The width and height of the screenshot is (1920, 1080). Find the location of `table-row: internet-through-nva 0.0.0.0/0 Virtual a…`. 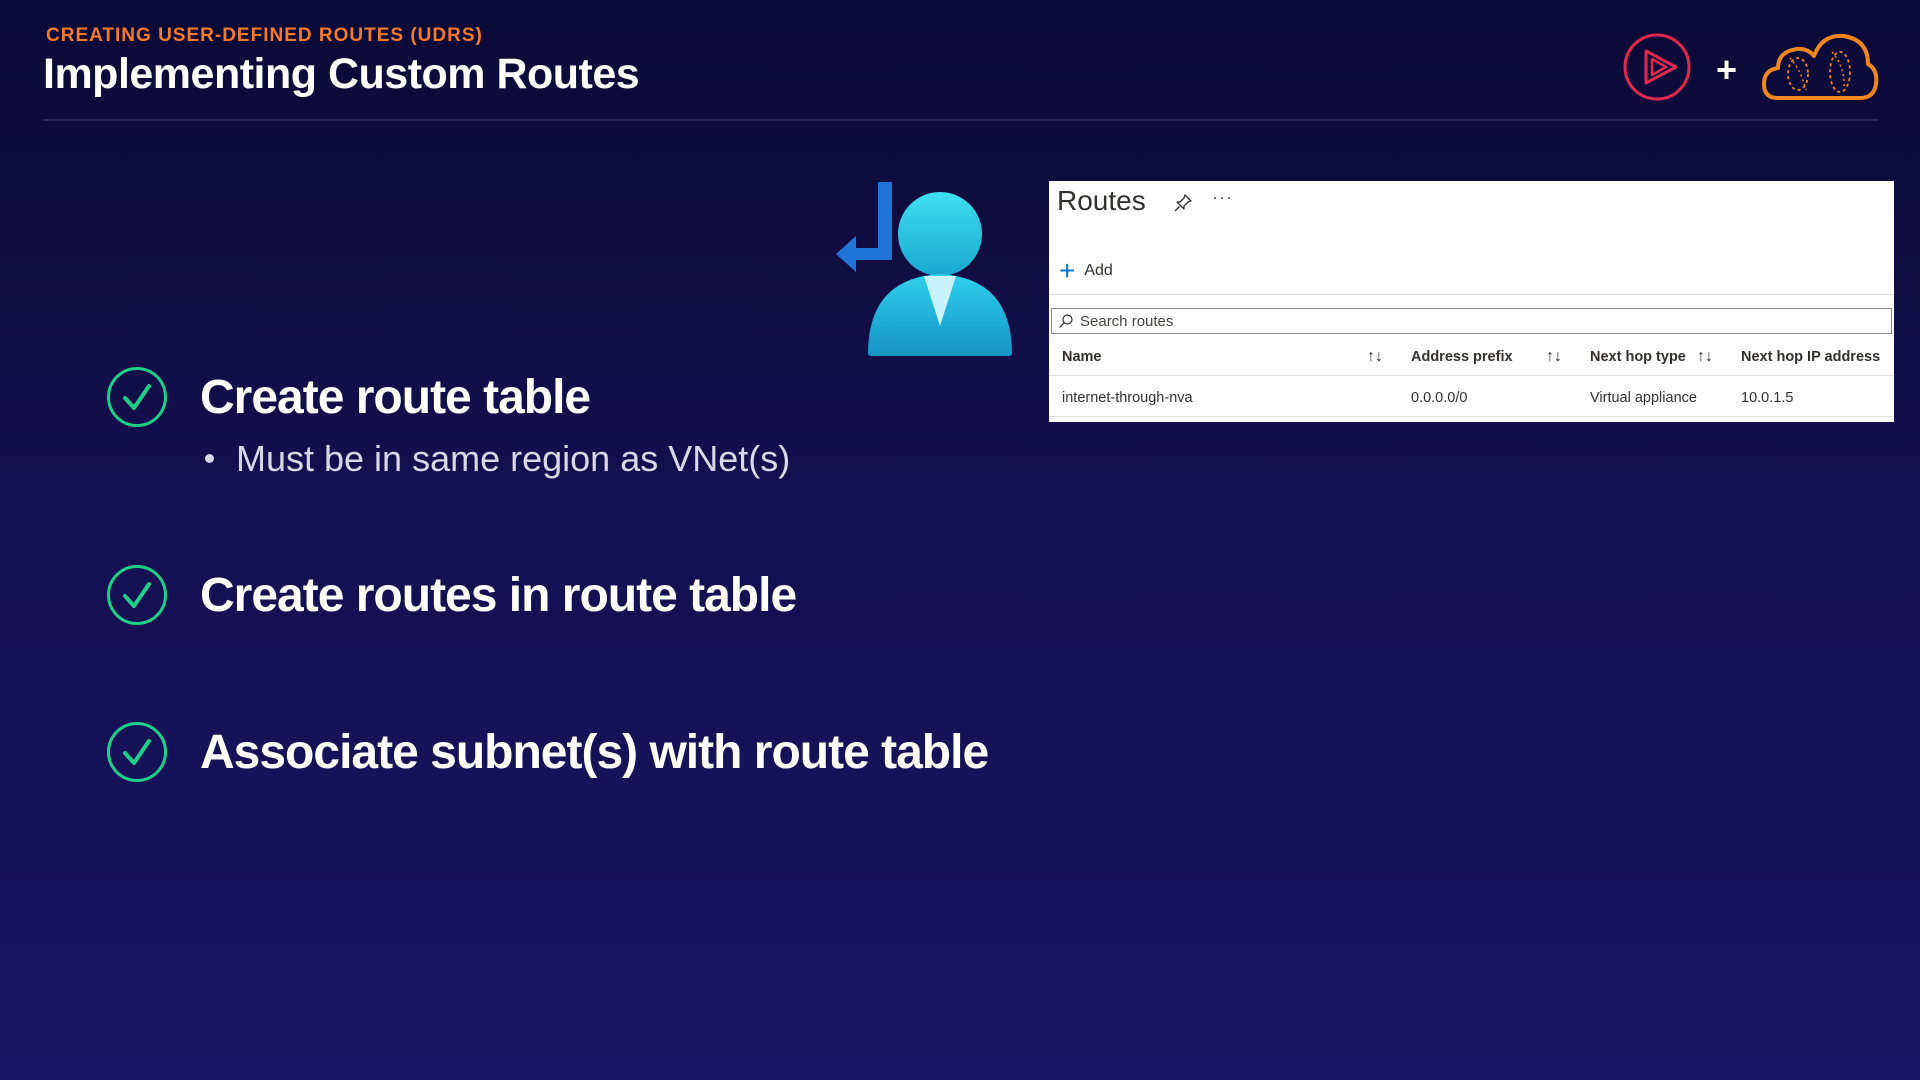

table-row: internet-through-nva 0.0.0.0/0 Virtual a… is located at coordinates (1471, 398).